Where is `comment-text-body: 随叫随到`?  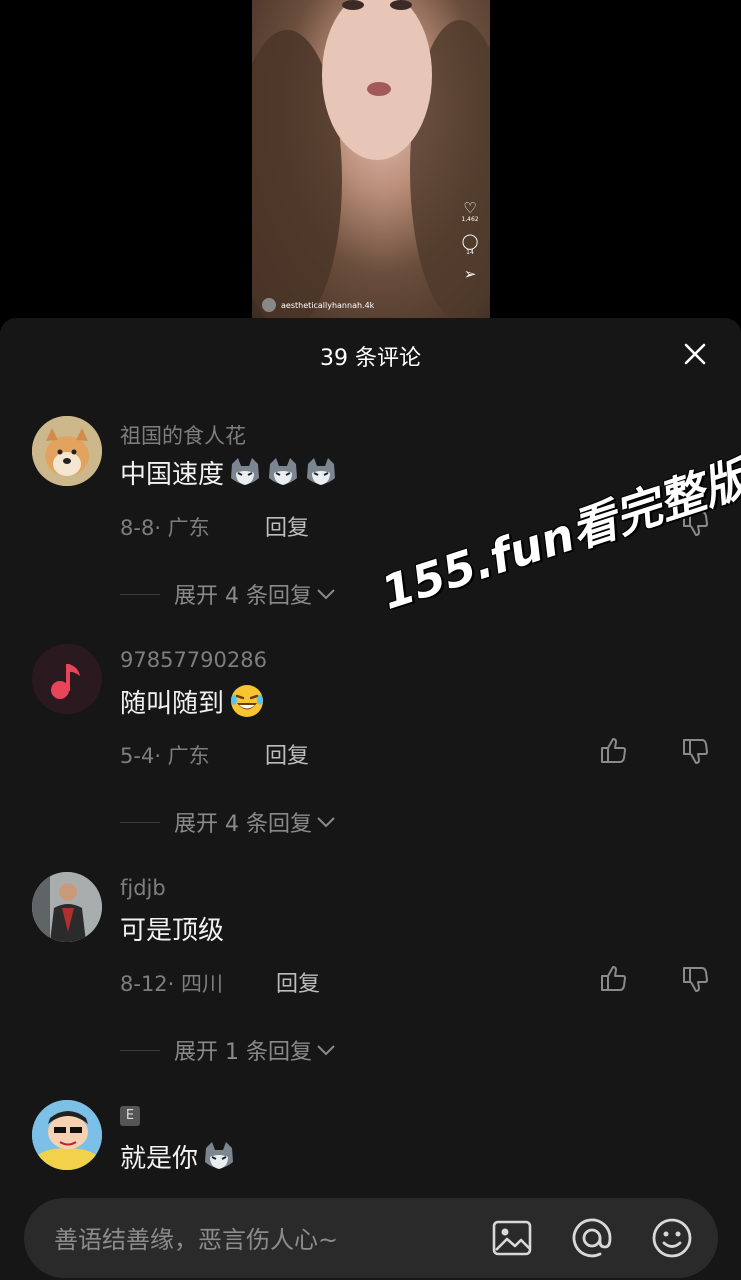 comment-text-body: 随叫随到 is located at coordinates (172, 703).